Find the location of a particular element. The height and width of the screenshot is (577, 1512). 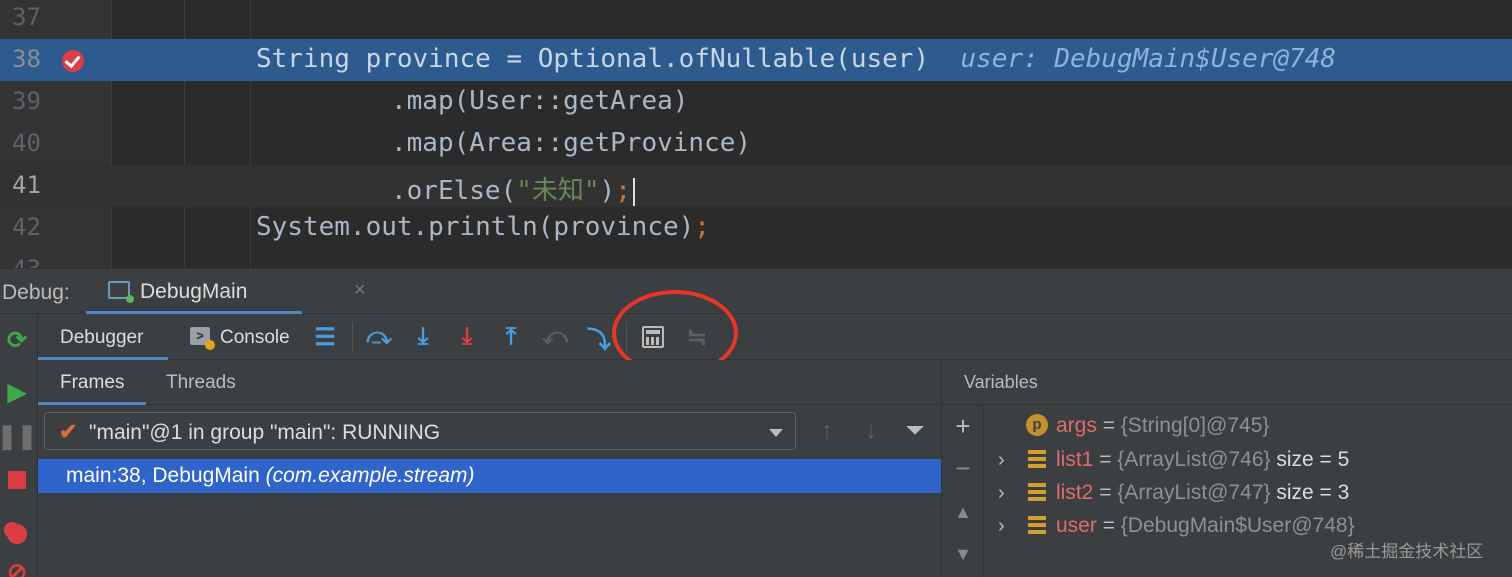

code-line-43: 43 is located at coordinates (756, 258).